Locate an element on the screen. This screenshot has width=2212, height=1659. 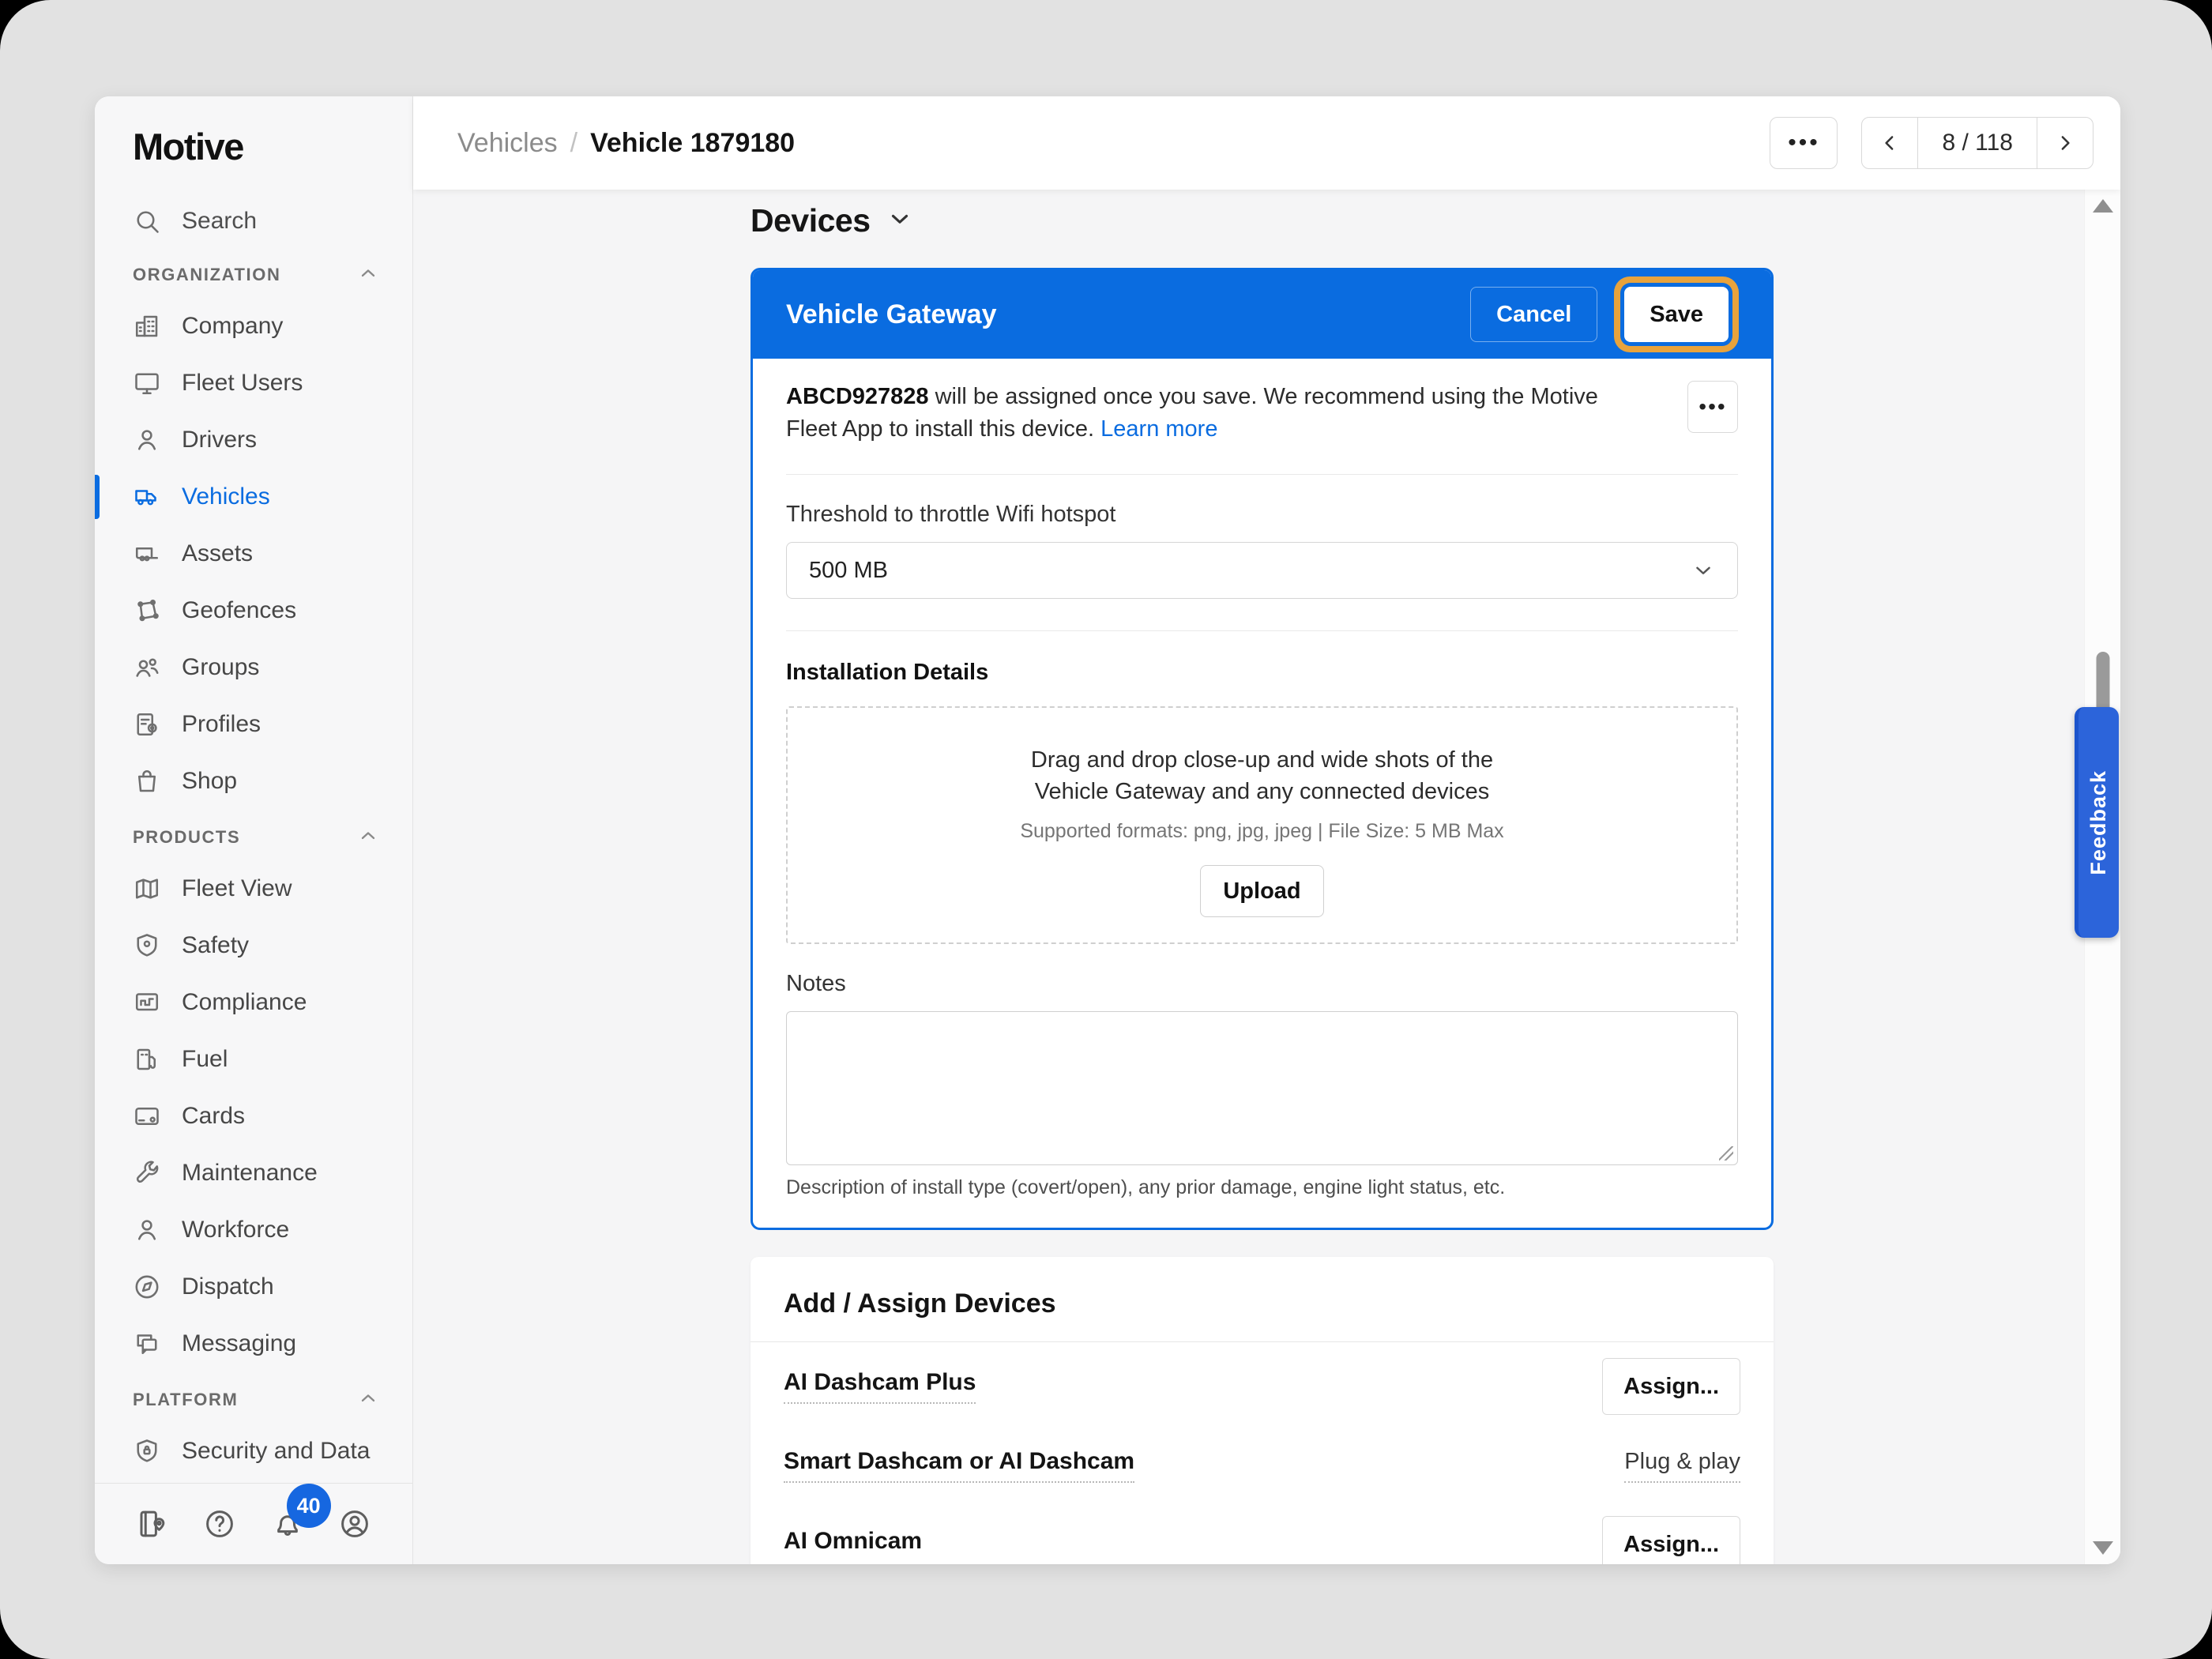
sidebar-item-fleet-users: Fleet Users is located at coordinates (254, 384).